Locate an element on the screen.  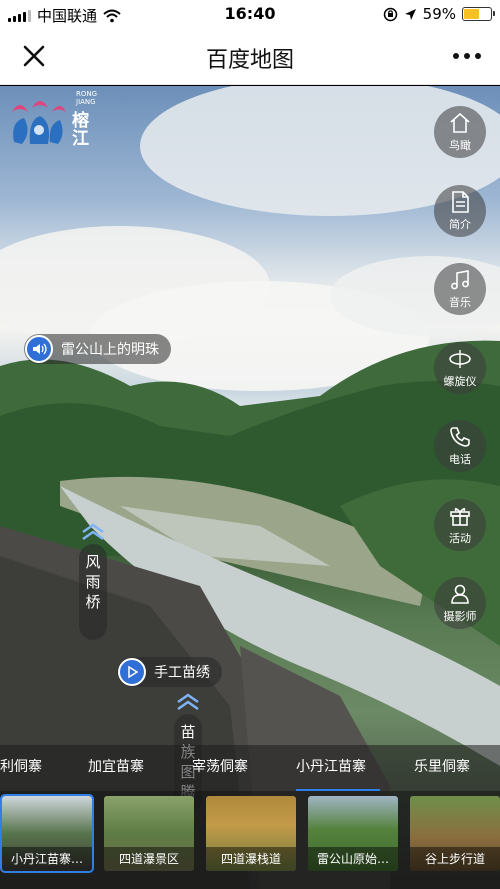
phone-button: 电话 is located at coordinates (460, 446).